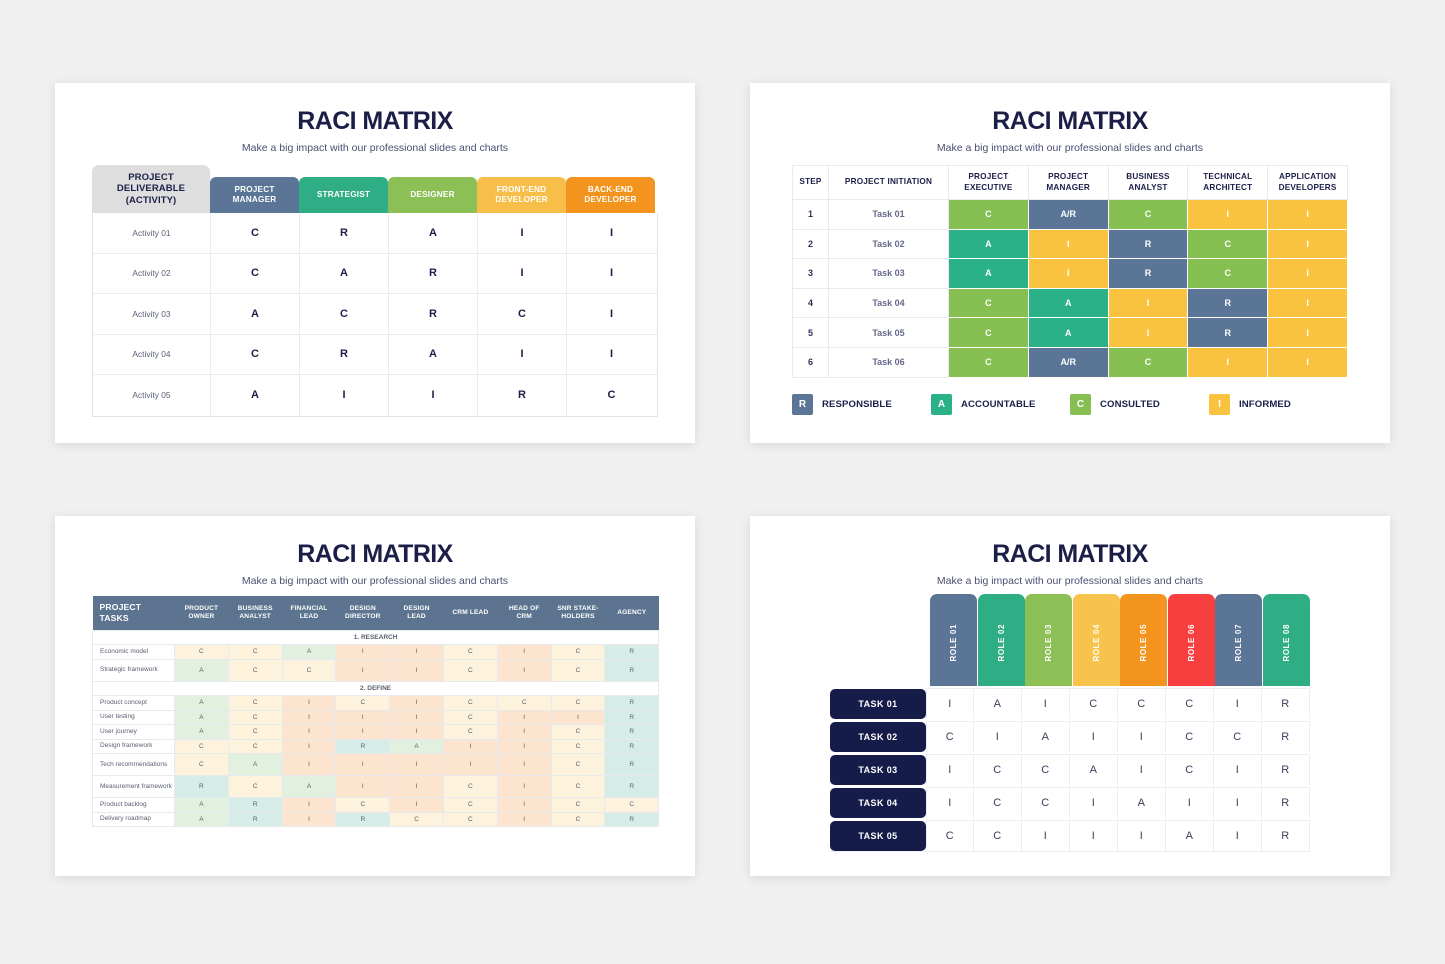 The height and width of the screenshot is (964, 1445). Describe the element at coordinates (1191, 640) in the screenshot. I see `role-header-6: ROLE 06` at that location.